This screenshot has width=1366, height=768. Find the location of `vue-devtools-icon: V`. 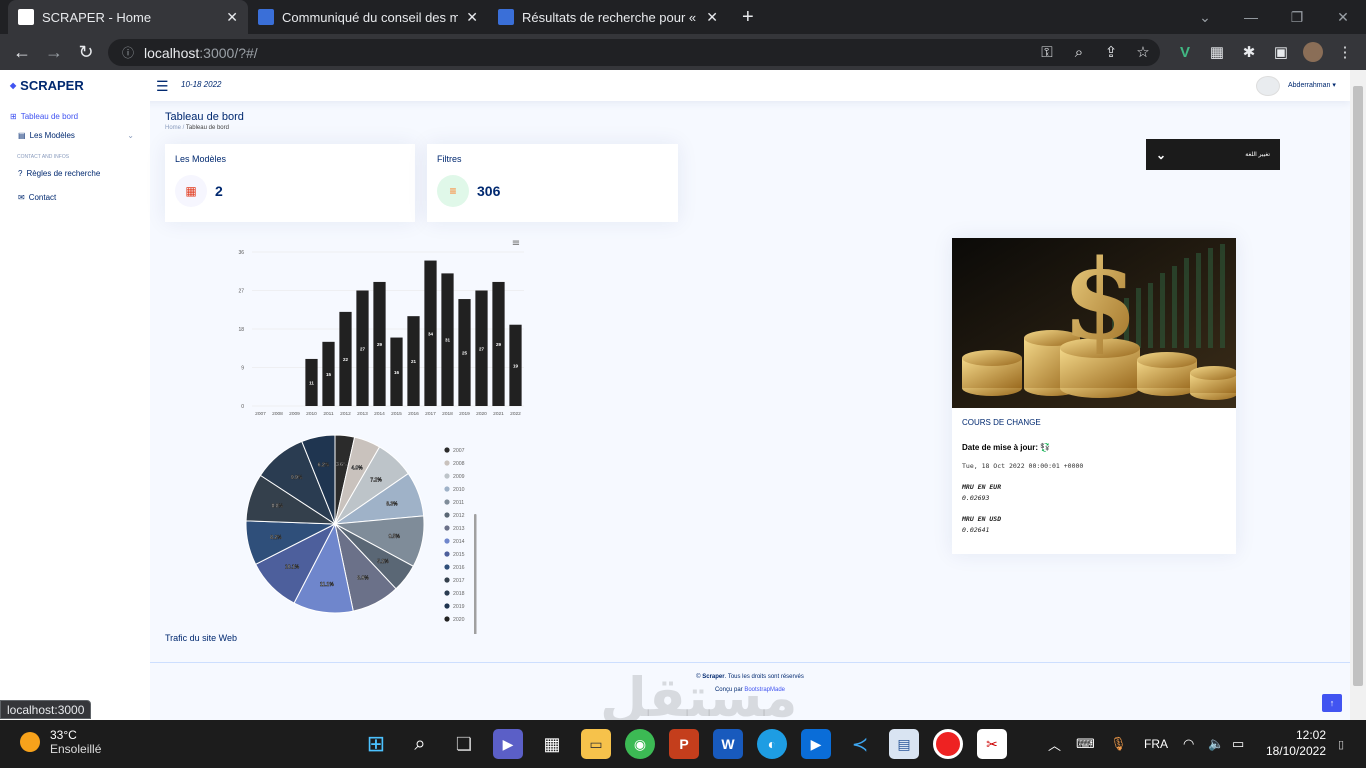

vue-devtools-icon: V is located at coordinates (1185, 52).